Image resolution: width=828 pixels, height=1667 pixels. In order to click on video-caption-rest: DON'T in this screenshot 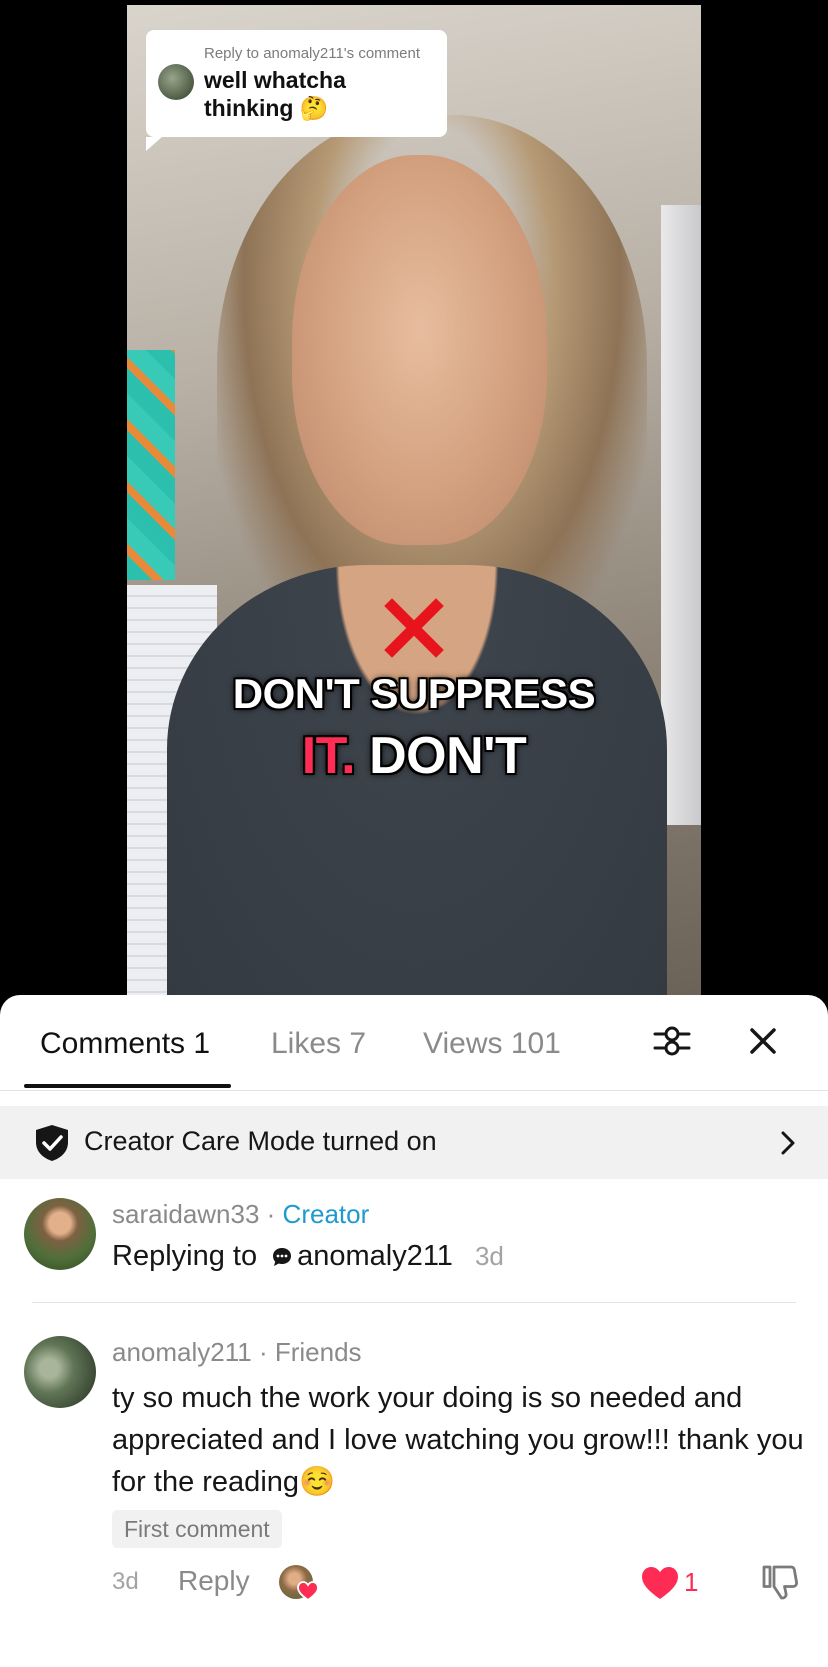, I will do `click(441, 756)`.